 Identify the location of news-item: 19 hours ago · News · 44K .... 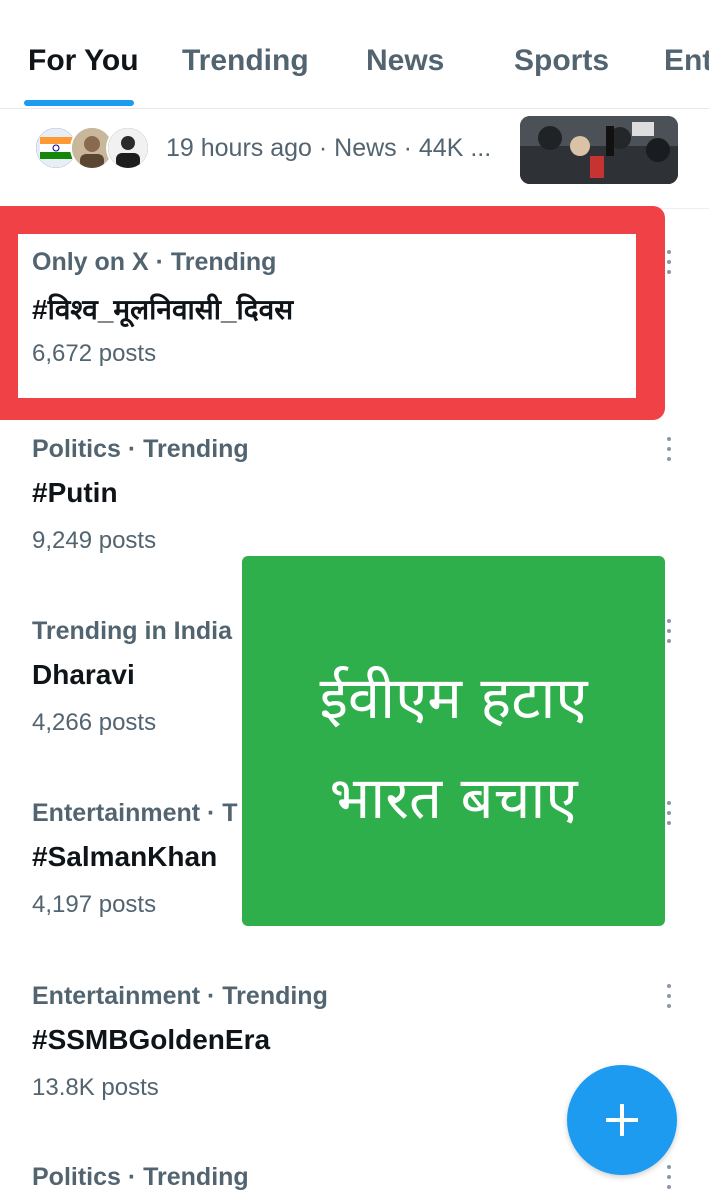
(354, 158).